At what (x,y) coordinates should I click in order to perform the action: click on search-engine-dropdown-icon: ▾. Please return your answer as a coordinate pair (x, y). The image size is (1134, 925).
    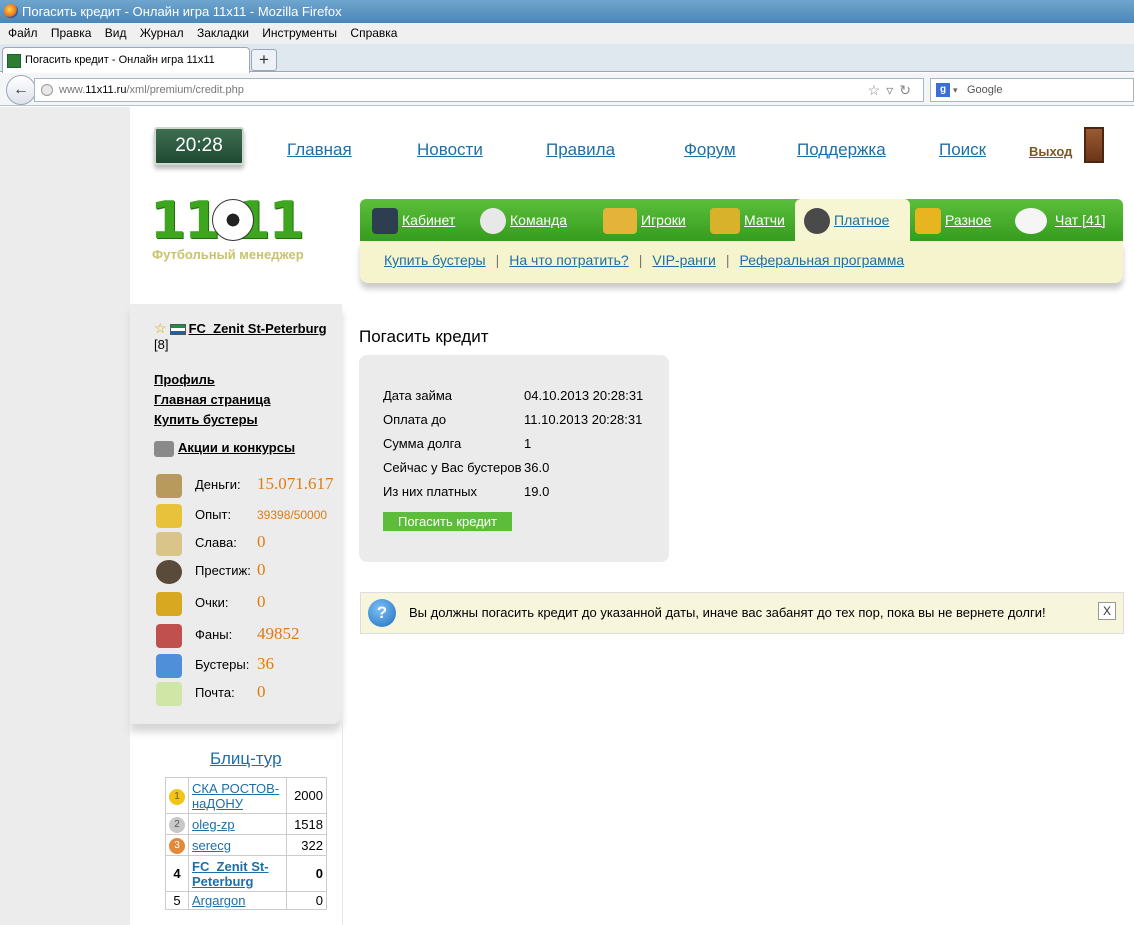
    Looking at the image, I should click on (955, 90).